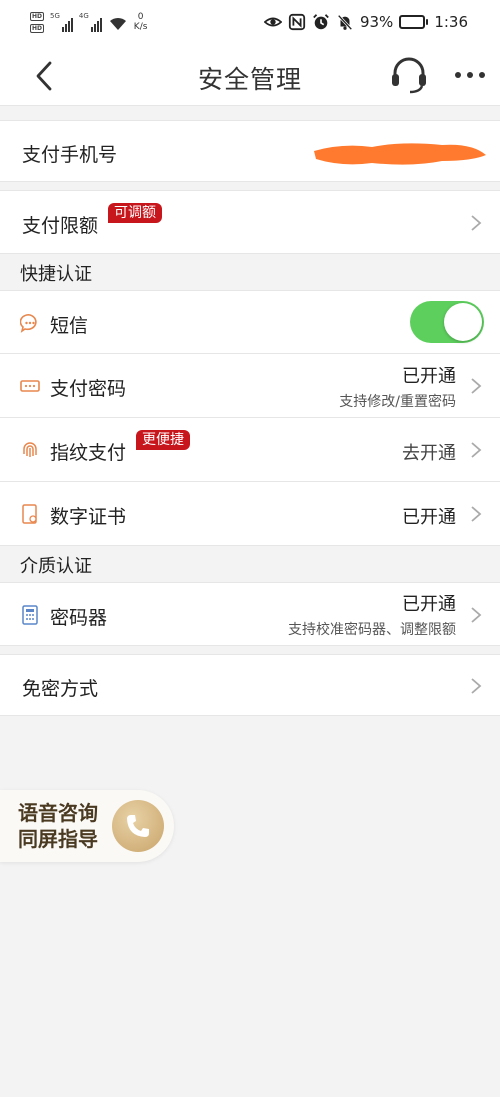  I want to click on token-device-label: 密码器, so click(79, 618).